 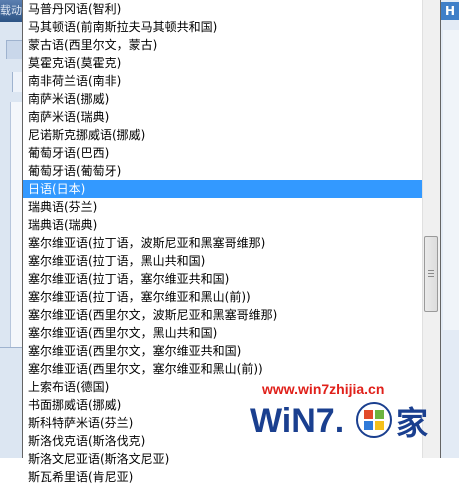 What do you see at coordinates (224, 279) in the screenshot?
I see `language-option: 塞尔维亚语(拉丁语，塞尔维亚共和国)` at bounding box center [224, 279].